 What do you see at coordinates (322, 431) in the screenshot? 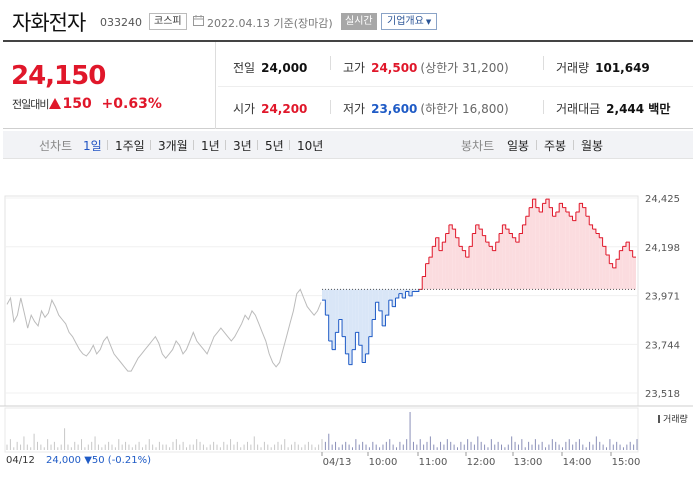
I see `volume-bars` at bounding box center [322, 431].